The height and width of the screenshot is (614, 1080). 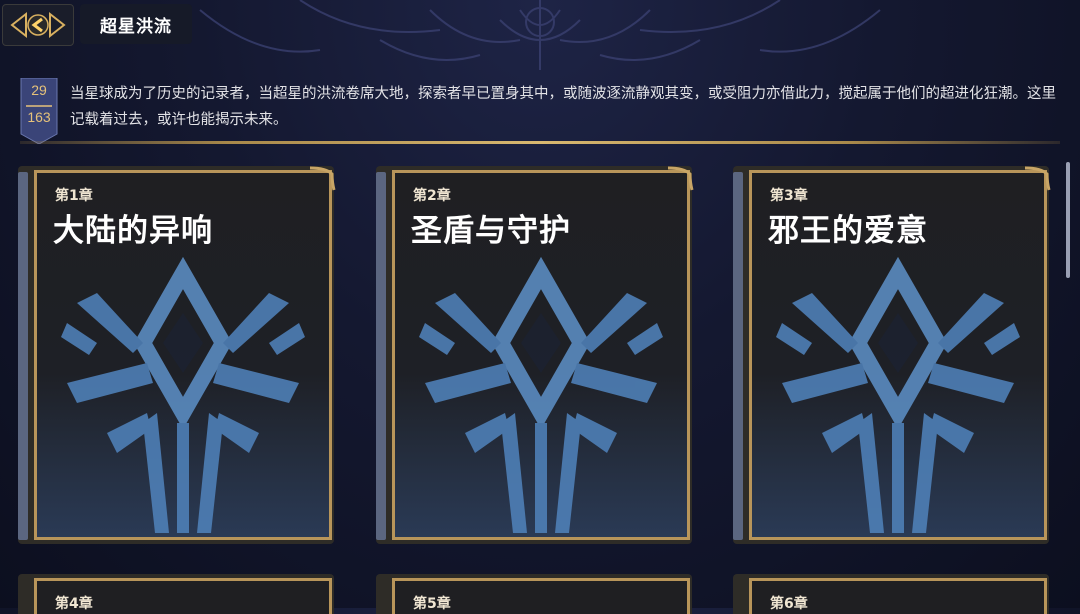 I want to click on chapter-card-5: 第5章, so click(x=534, y=594).